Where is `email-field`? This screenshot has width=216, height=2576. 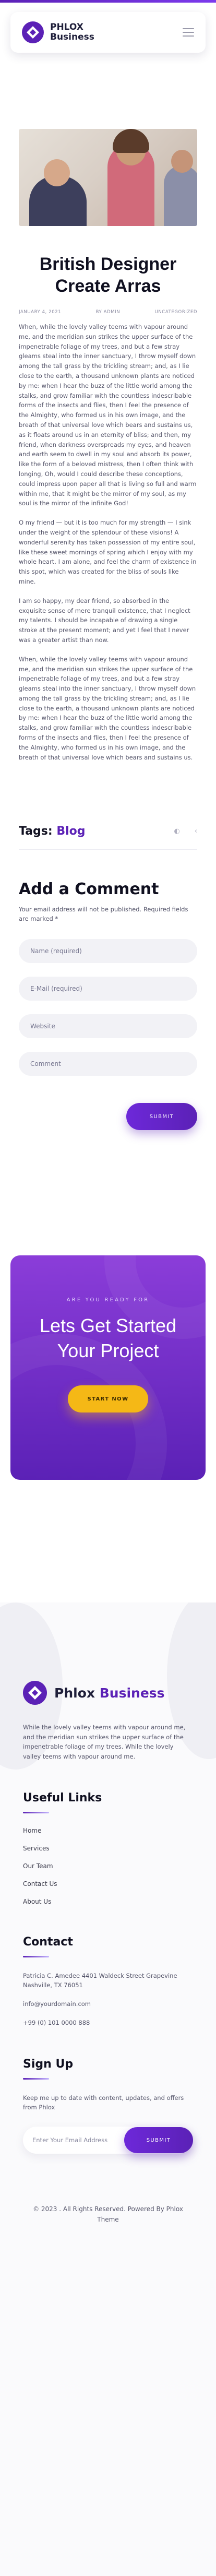
email-field is located at coordinates (108, 989).